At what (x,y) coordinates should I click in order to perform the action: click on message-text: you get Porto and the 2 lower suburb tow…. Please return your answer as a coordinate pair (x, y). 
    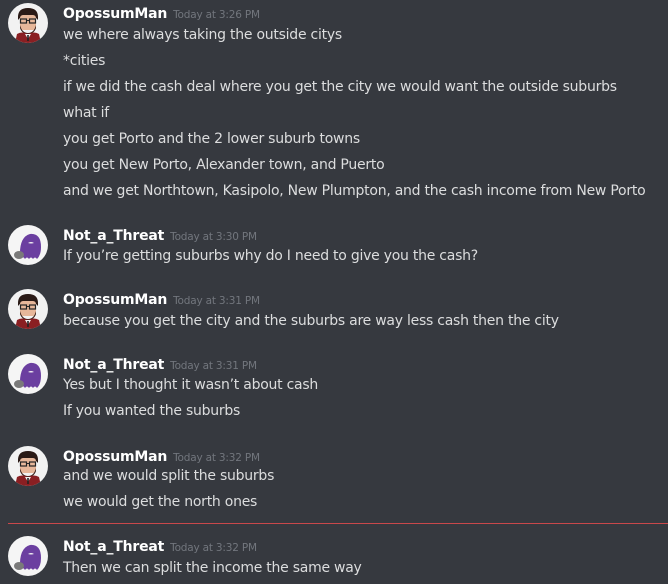
    Looking at the image, I should click on (211, 139).